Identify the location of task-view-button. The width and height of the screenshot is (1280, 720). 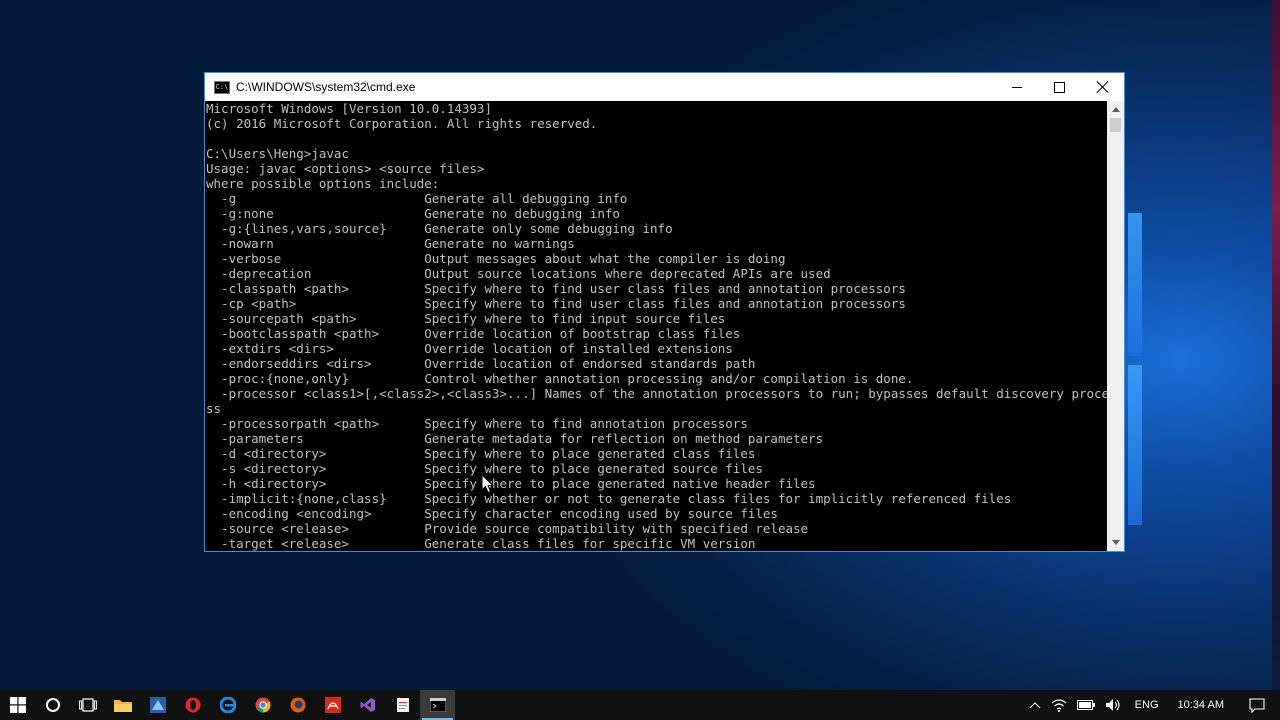
(87, 705).